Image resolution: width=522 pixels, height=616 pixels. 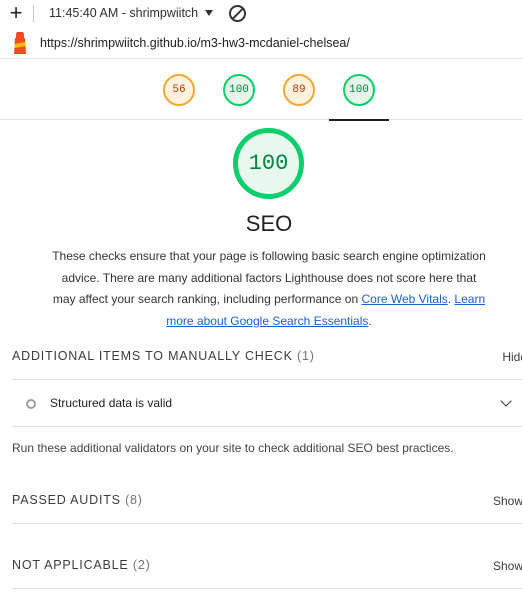 I want to click on lighthouse-logo-icon, so click(x=20, y=43).